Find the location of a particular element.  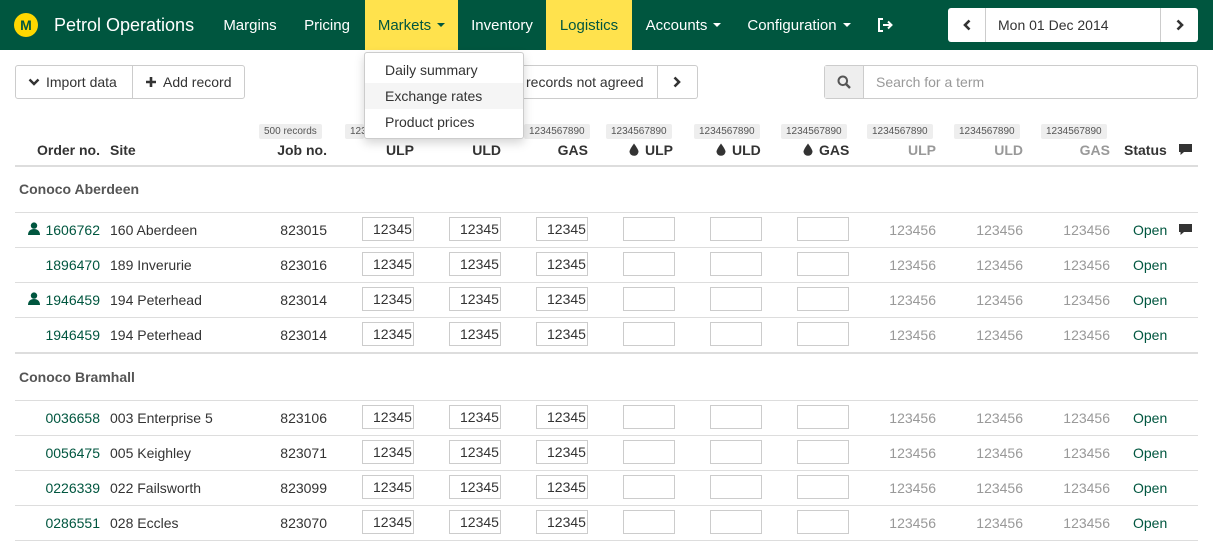

col-header-site: Site is located at coordinates (123, 151).